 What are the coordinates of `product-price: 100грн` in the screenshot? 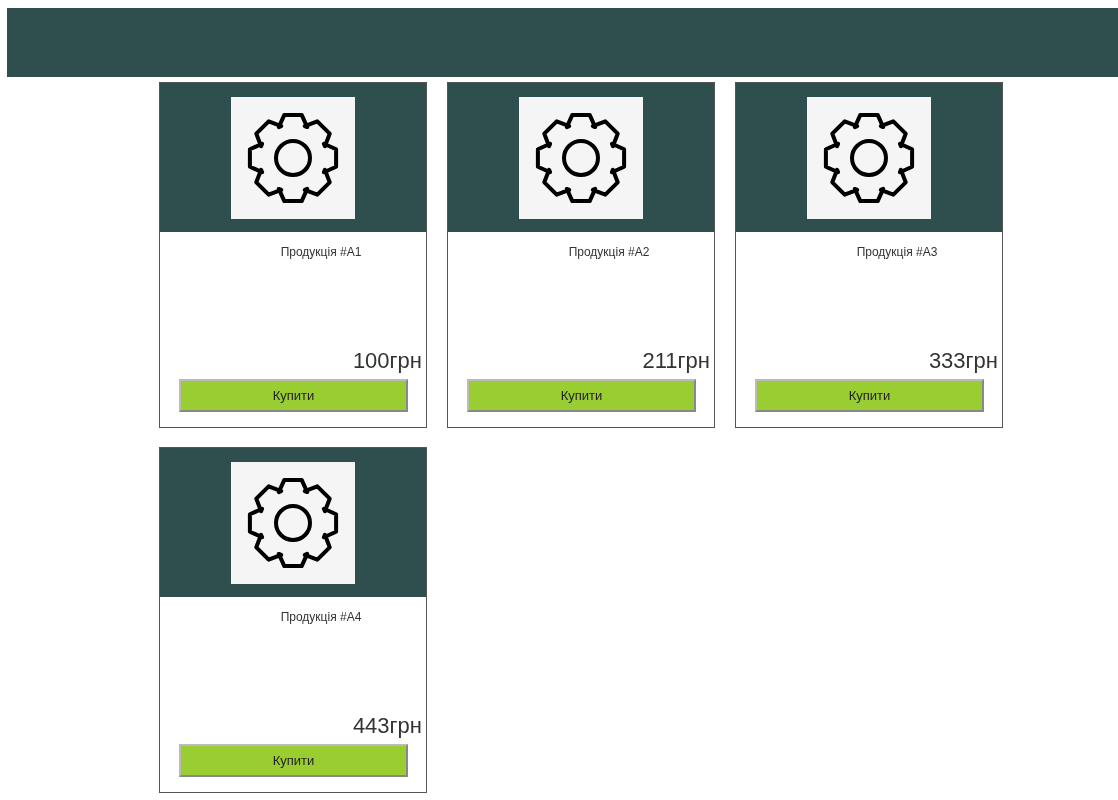 It's located at (387, 360).